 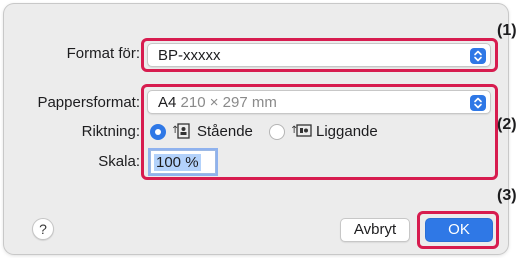 I want to click on paper-size-label: Pappersformat:, so click(x=88, y=102).